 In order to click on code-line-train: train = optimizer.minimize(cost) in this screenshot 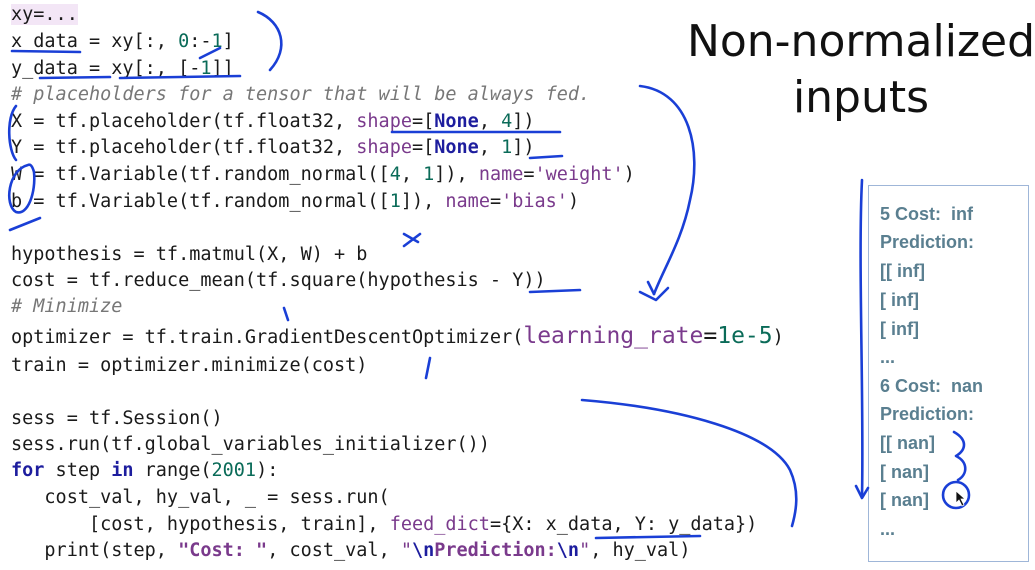, I will do `click(189, 365)`.